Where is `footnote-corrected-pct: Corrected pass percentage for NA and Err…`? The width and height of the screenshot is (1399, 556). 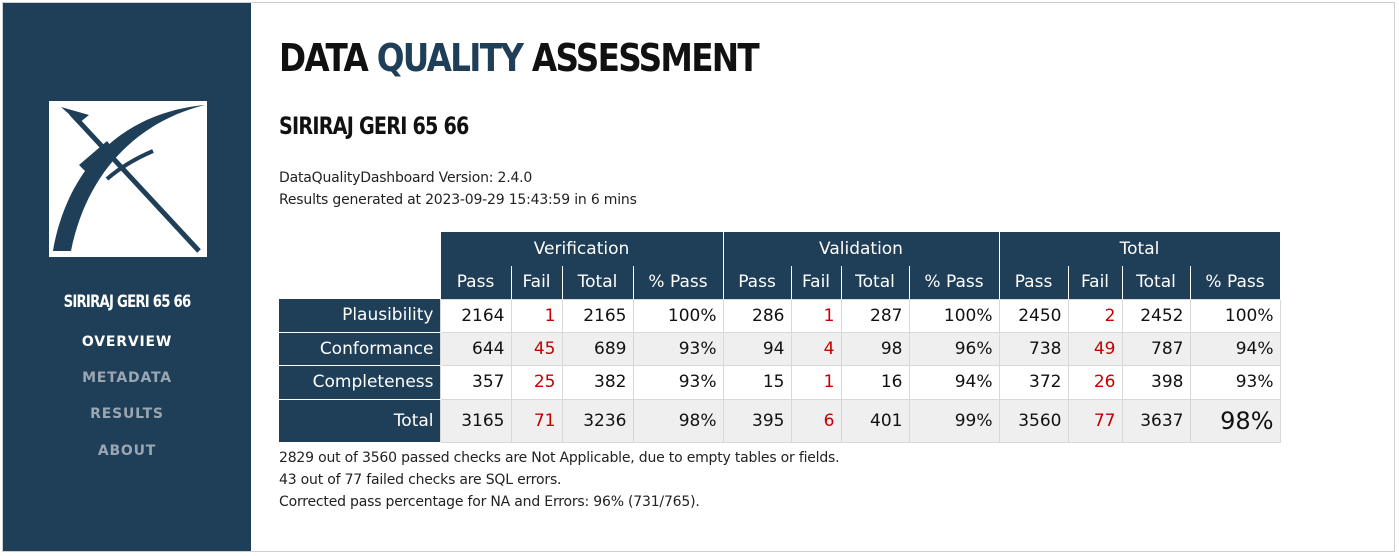
footnote-corrected-pct: Corrected pass percentage for NA and Err… is located at coordinates (489, 502).